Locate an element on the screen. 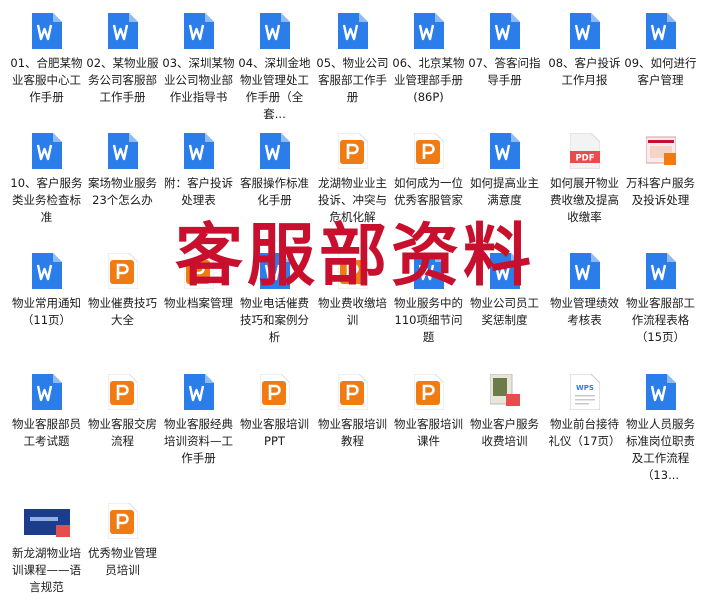 Image resolution: width=703 pixels, height=613 pixels. file-item: 物业客服培训教程 is located at coordinates (352, 405).